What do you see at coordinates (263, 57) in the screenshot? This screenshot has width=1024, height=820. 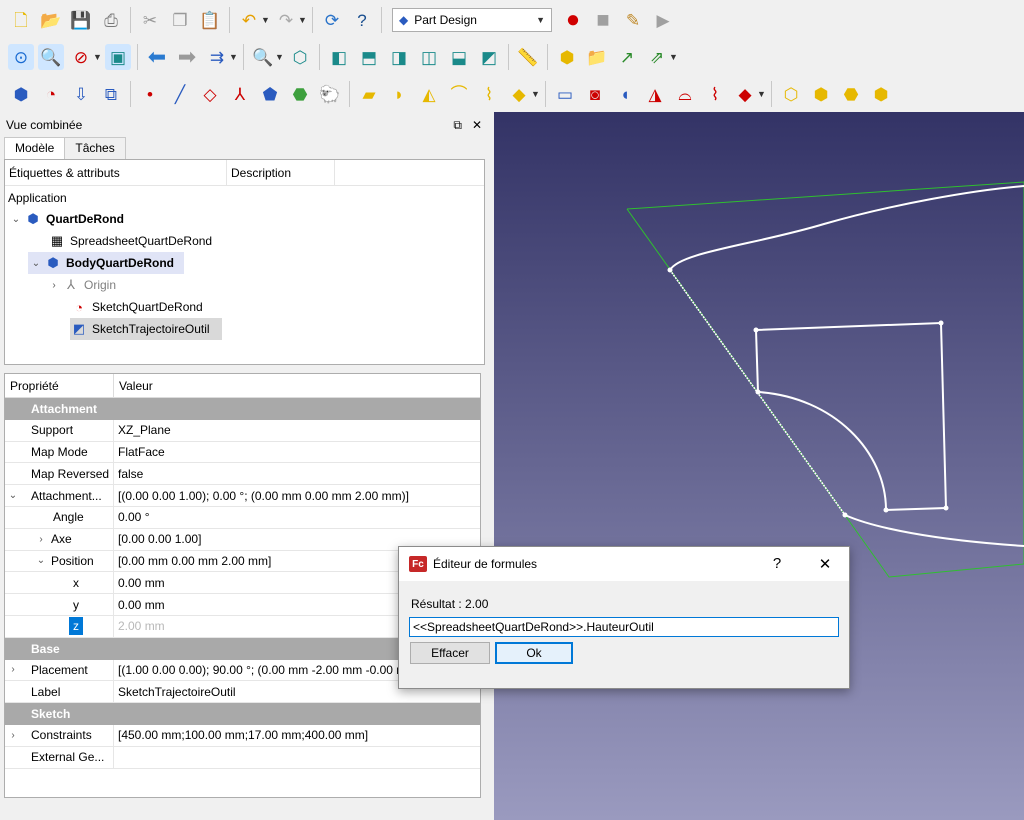 I see `zoom-icon: 🔍` at bounding box center [263, 57].